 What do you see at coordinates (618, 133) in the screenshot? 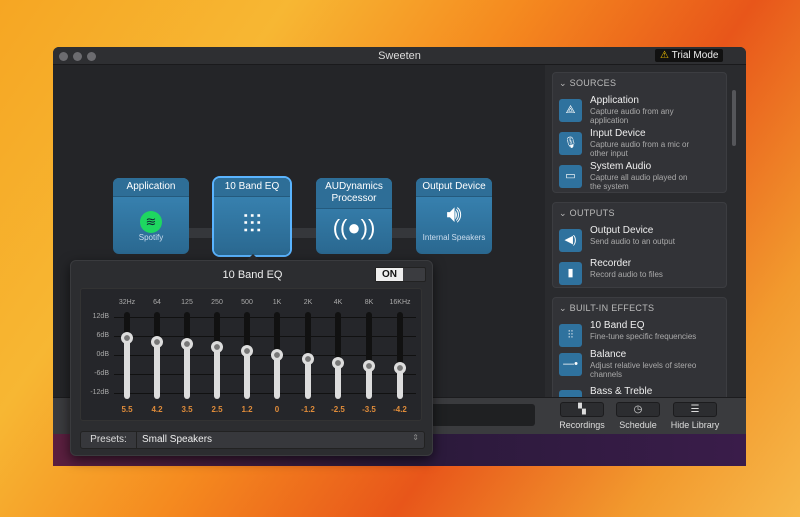
I see `item-name: Input Device` at bounding box center [618, 133].